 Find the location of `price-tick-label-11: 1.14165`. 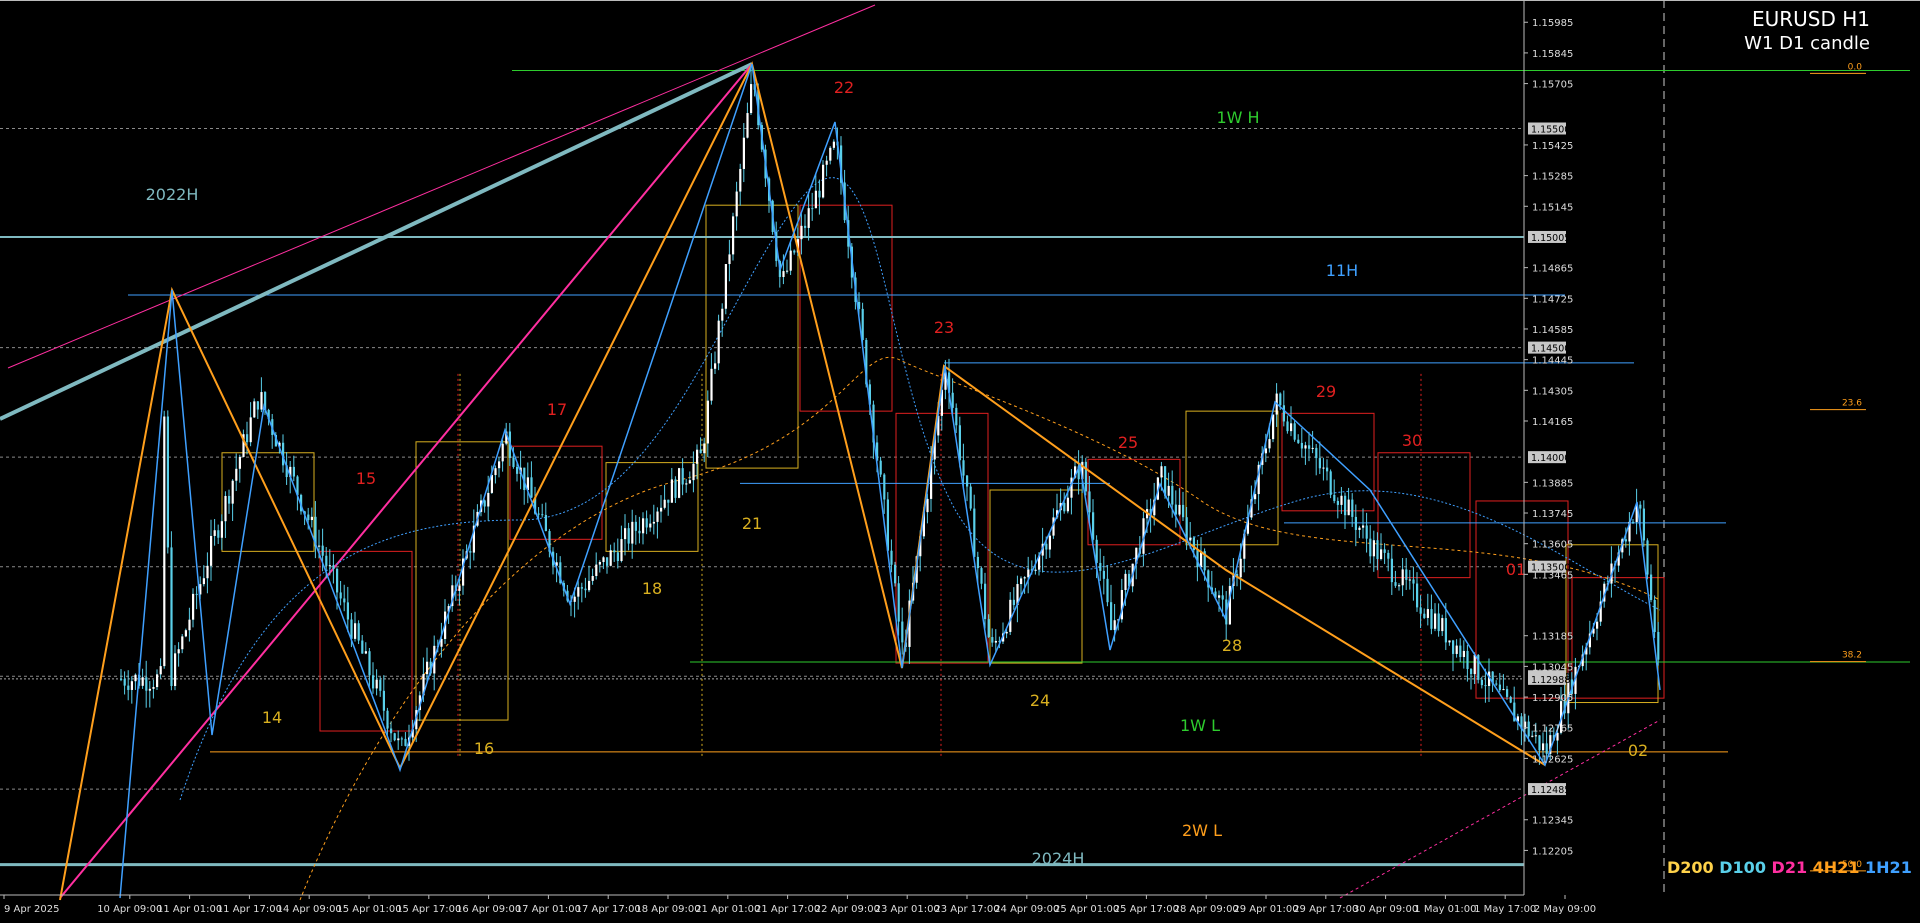

price-tick-label-11: 1.14165 is located at coordinates (1552, 422).